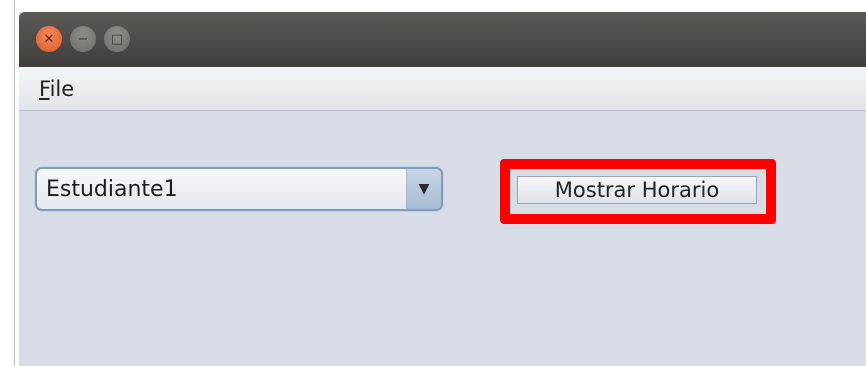 The height and width of the screenshot is (366, 866). What do you see at coordinates (239, 189) in the screenshot?
I see `student-select: Estudiante1 ▼` at bounding box center [239, 189].